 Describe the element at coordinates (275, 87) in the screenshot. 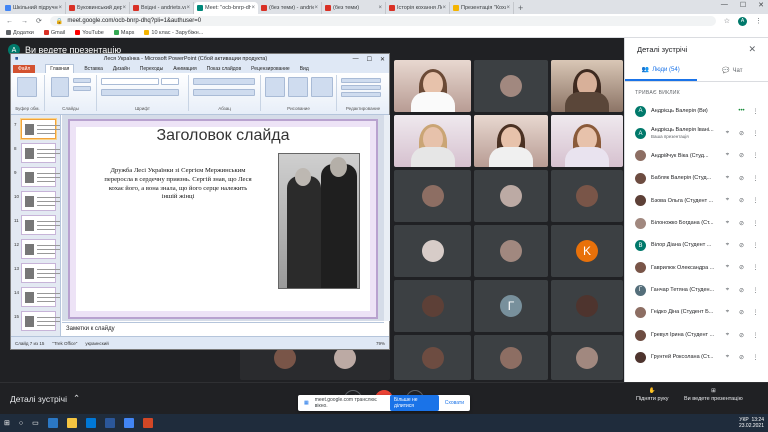

I see `shapes-button` at that location.